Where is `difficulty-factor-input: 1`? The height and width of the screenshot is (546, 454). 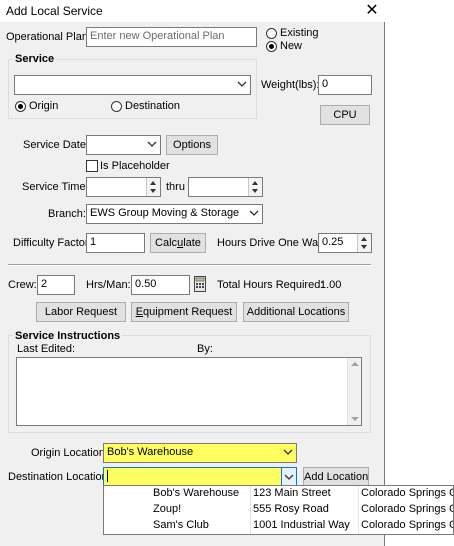
difficulty-factor-input: 1 is located at coordinates (115, 243).